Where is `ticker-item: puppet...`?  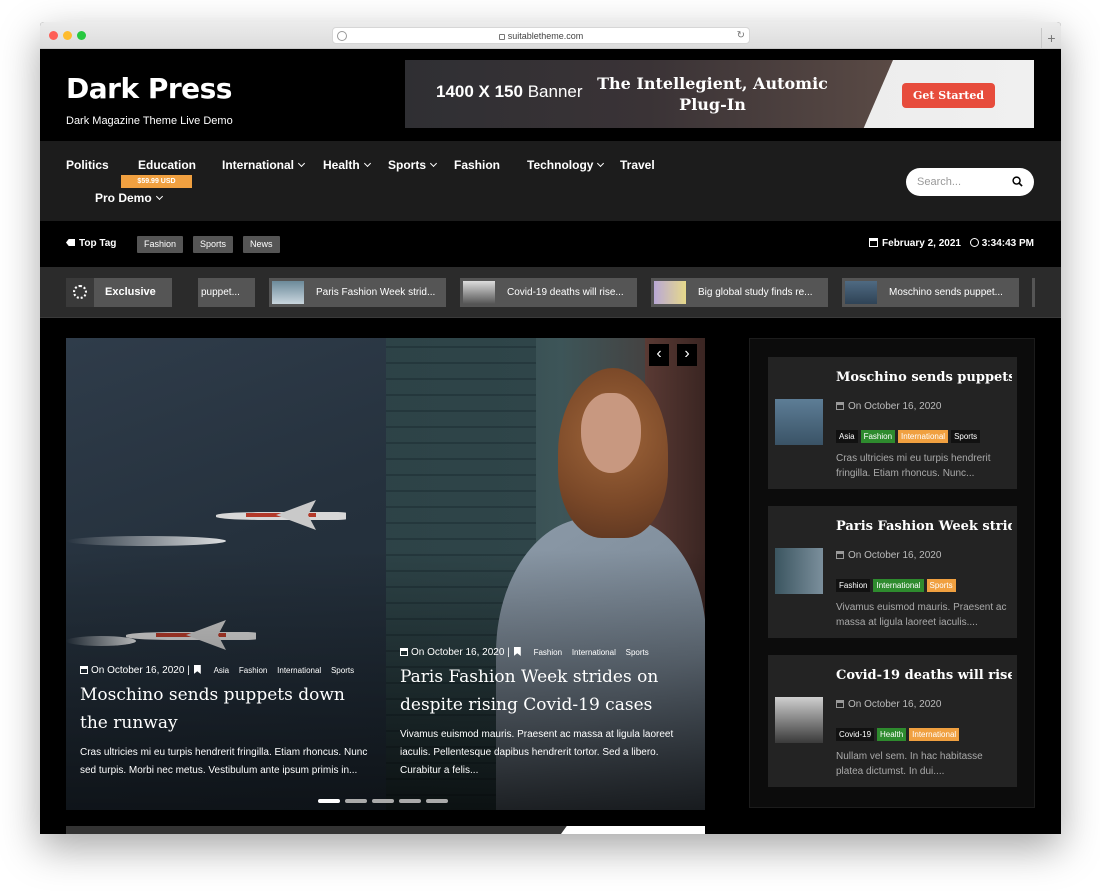 ticker-item: puppet... is located at coordinates (226, 292).